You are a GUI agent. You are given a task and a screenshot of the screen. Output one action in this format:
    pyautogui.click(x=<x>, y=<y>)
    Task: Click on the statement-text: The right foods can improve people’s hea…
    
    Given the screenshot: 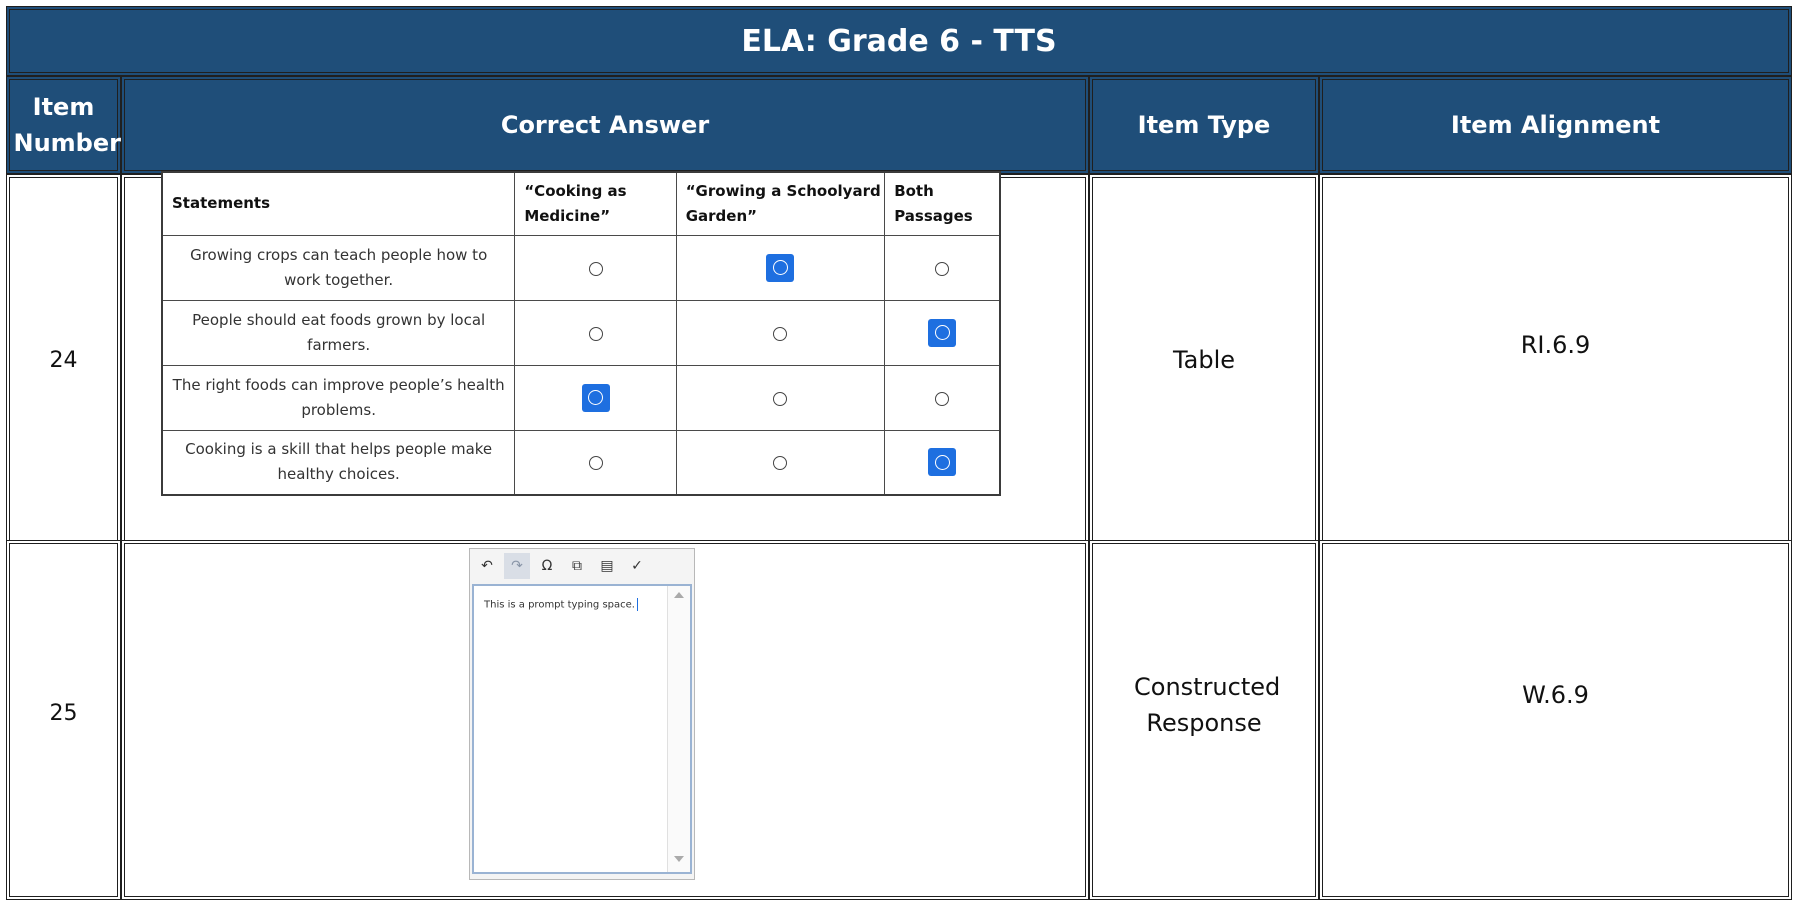 What is the action you would take?
    pyautogui.click(x=338, y=397)
    